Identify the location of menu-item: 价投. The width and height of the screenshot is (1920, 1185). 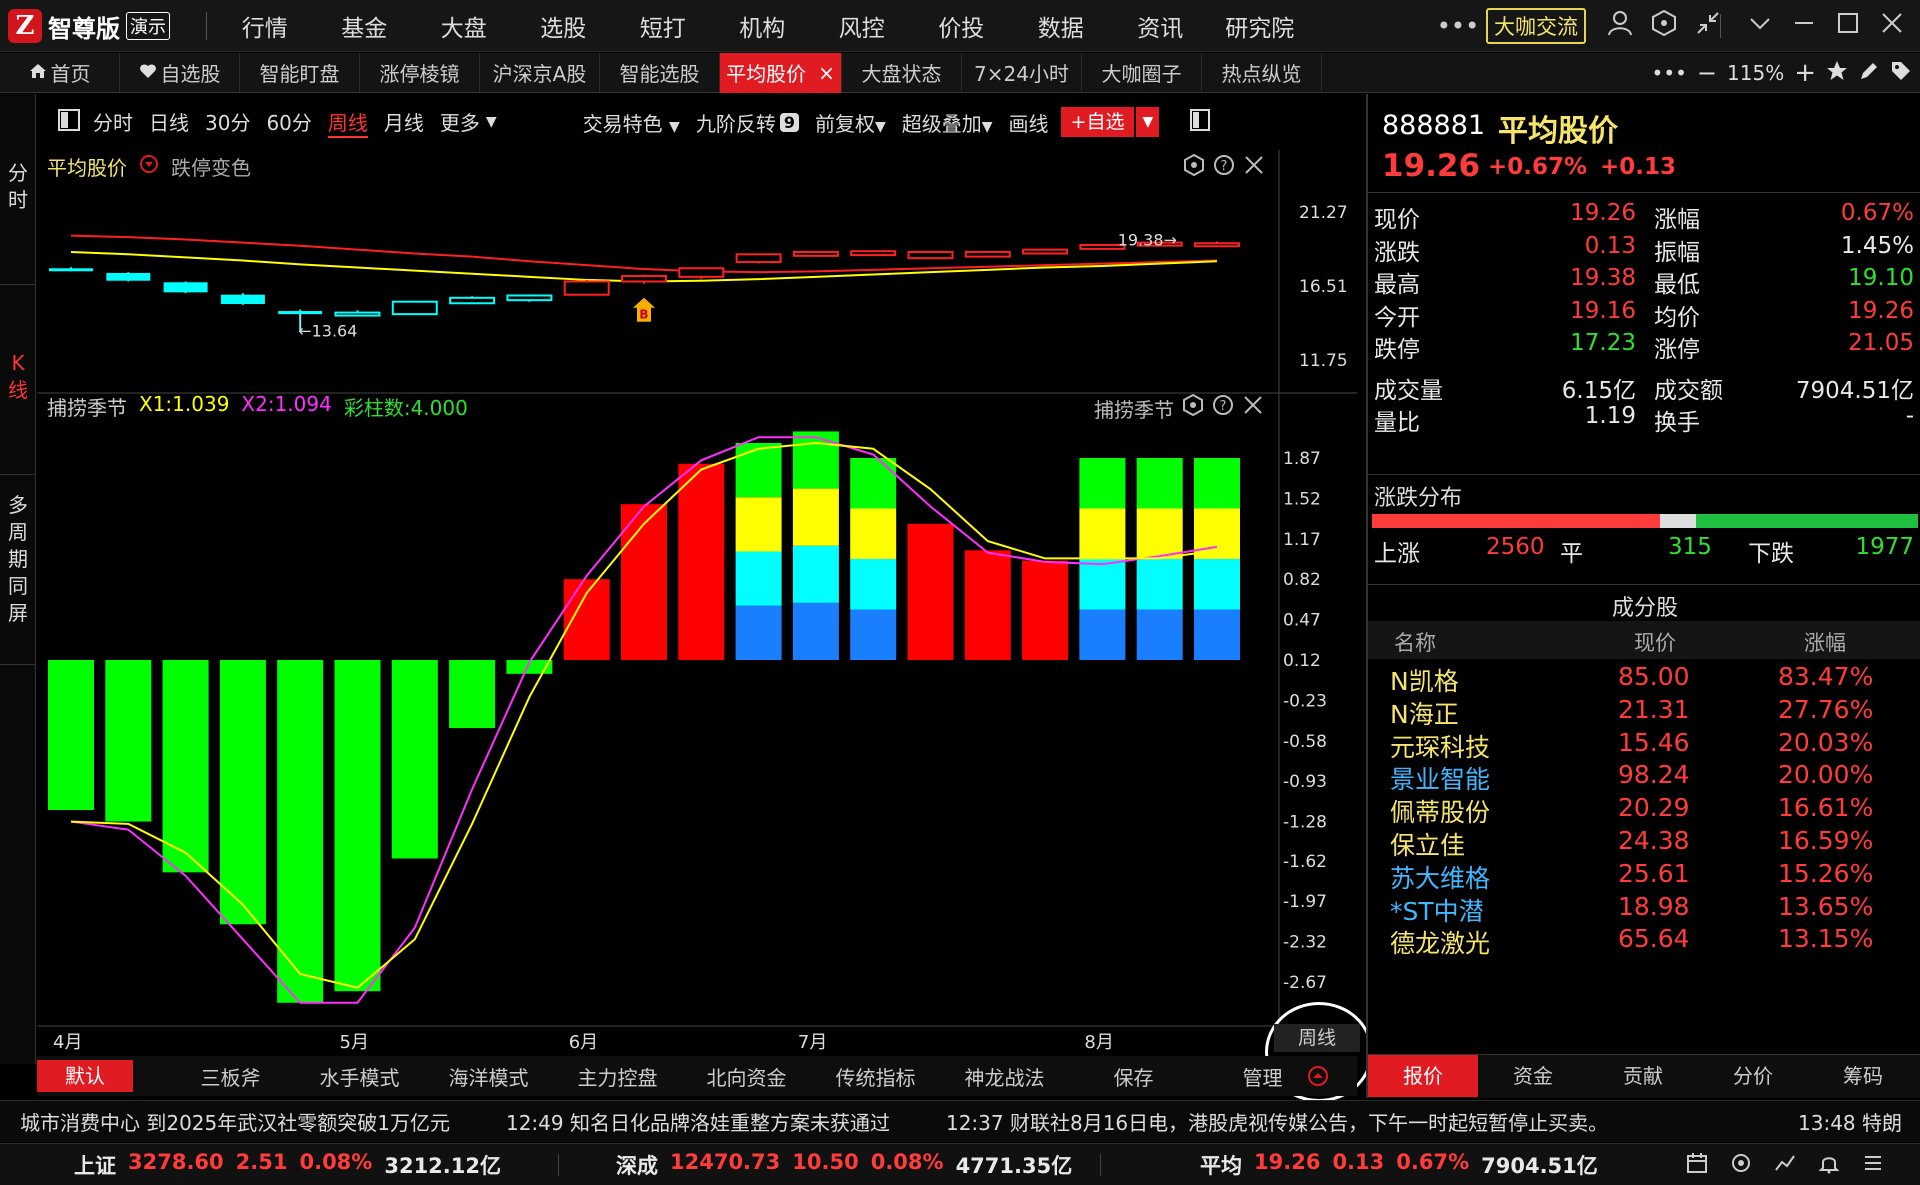
(962, 26).